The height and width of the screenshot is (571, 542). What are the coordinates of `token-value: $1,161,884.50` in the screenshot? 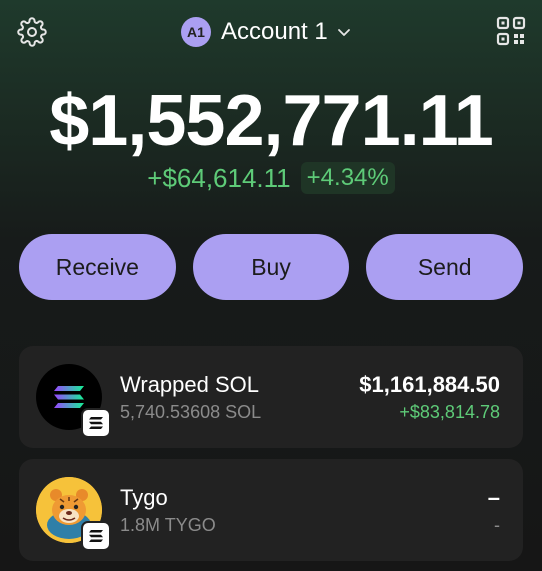 It's located at (429, 384).